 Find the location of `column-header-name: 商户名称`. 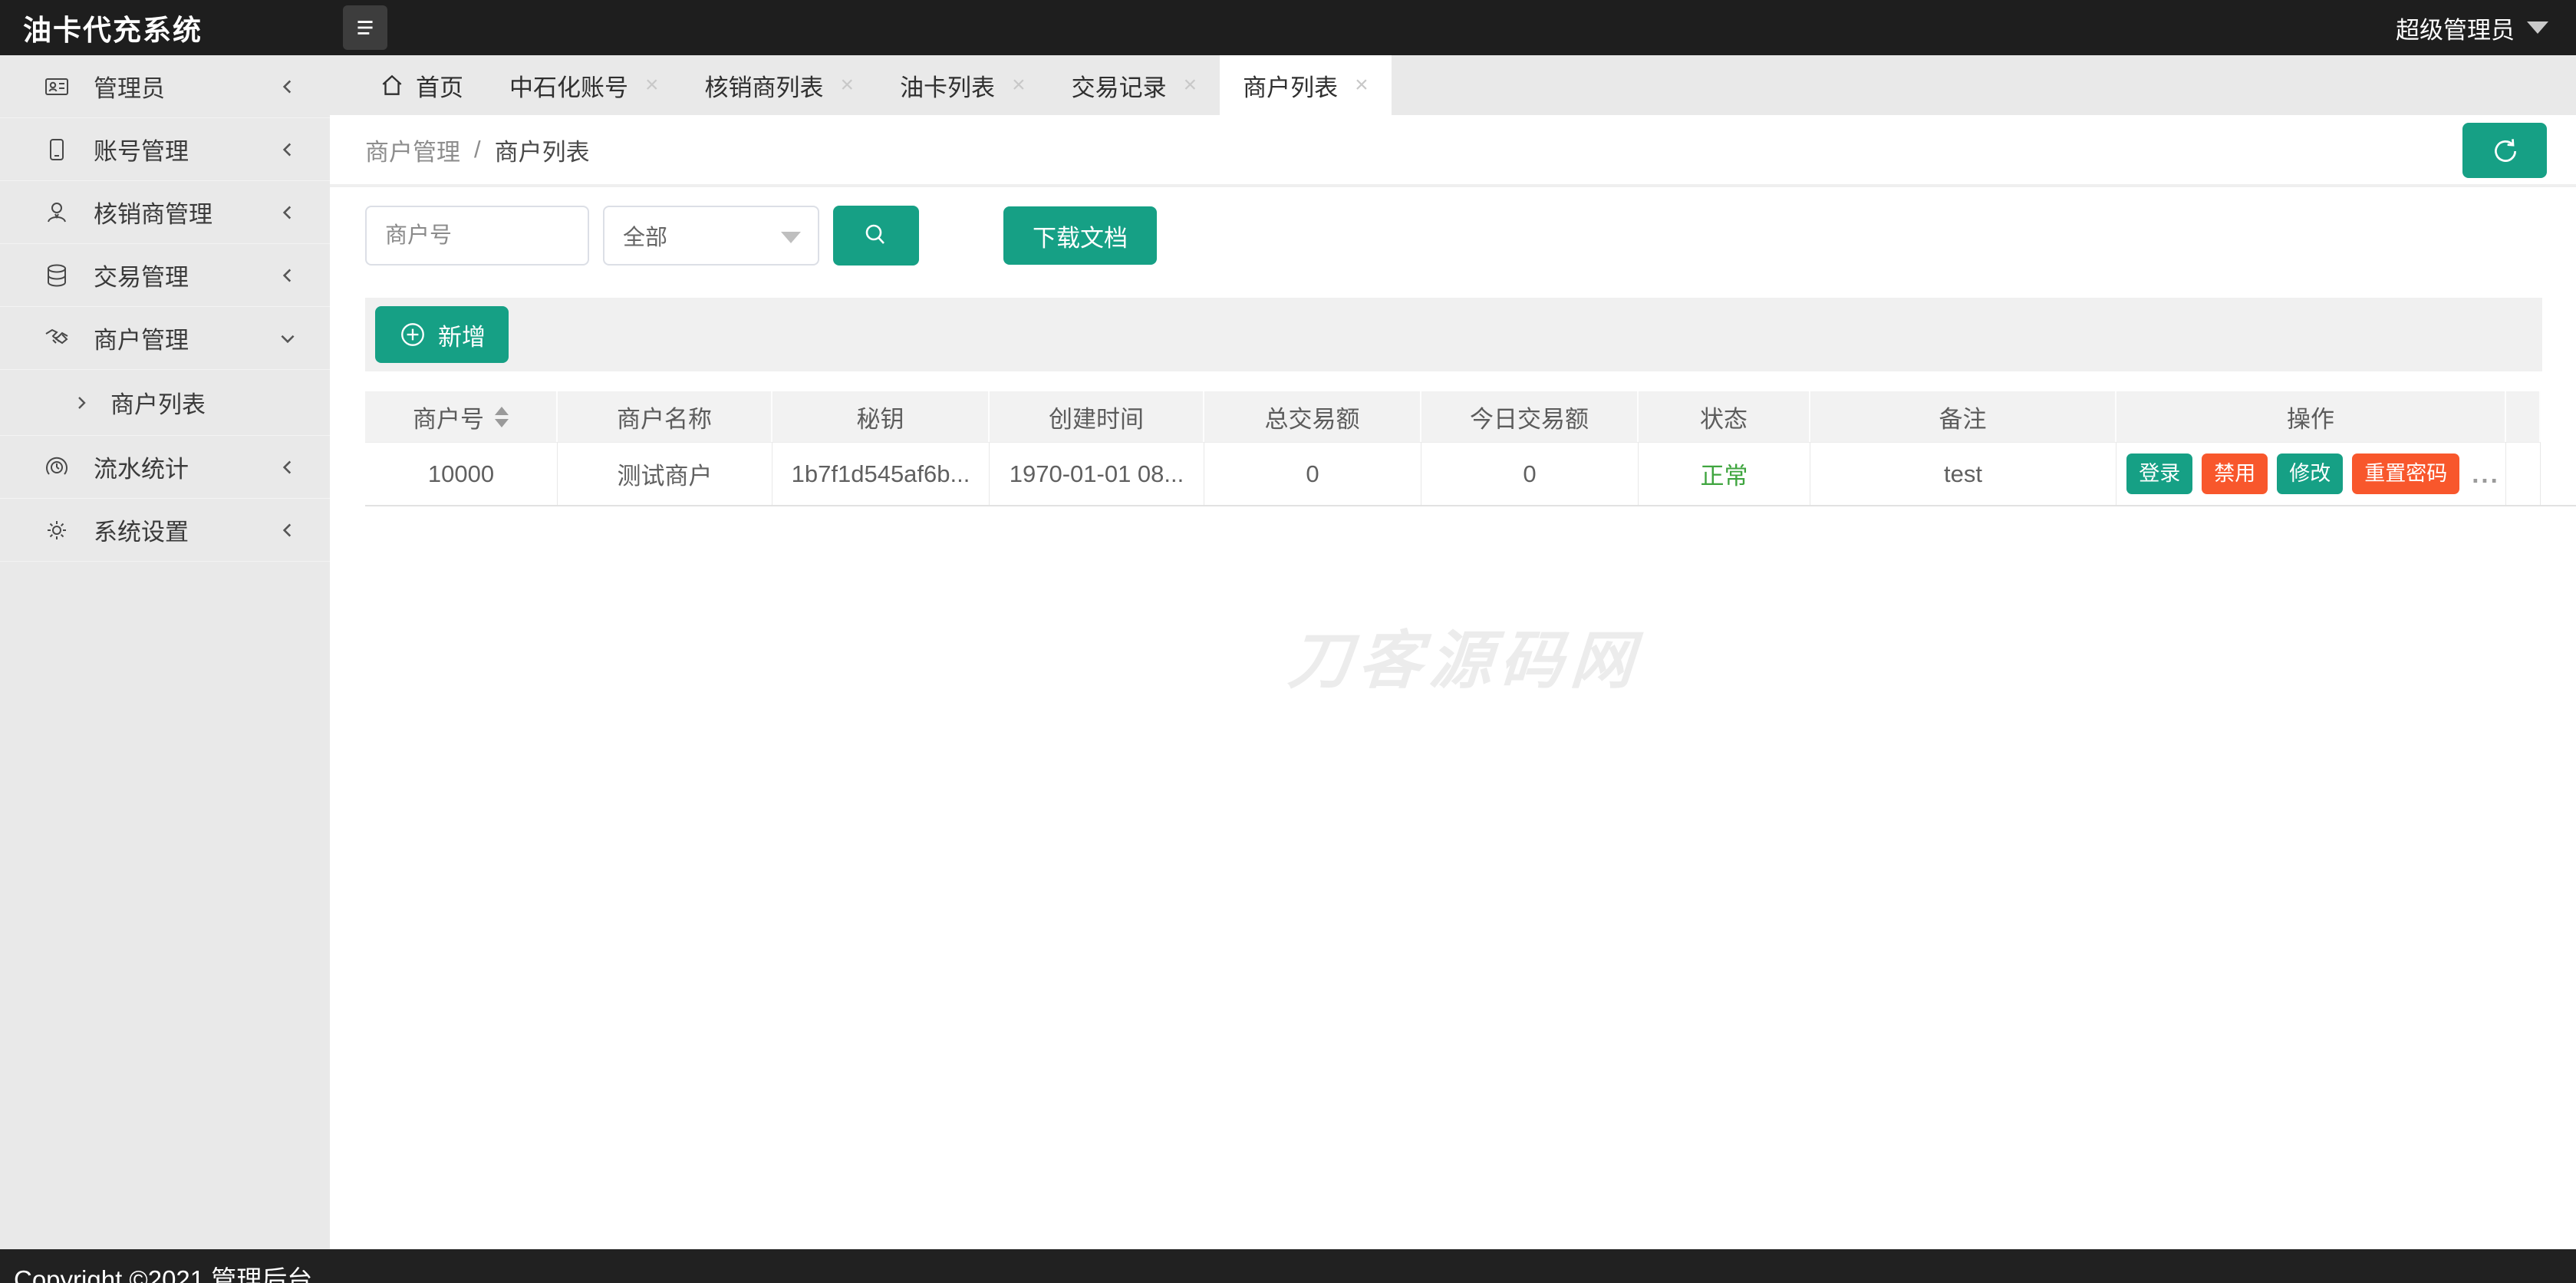

column-header-name: 商户名称 is located at coordinates (665, 417).